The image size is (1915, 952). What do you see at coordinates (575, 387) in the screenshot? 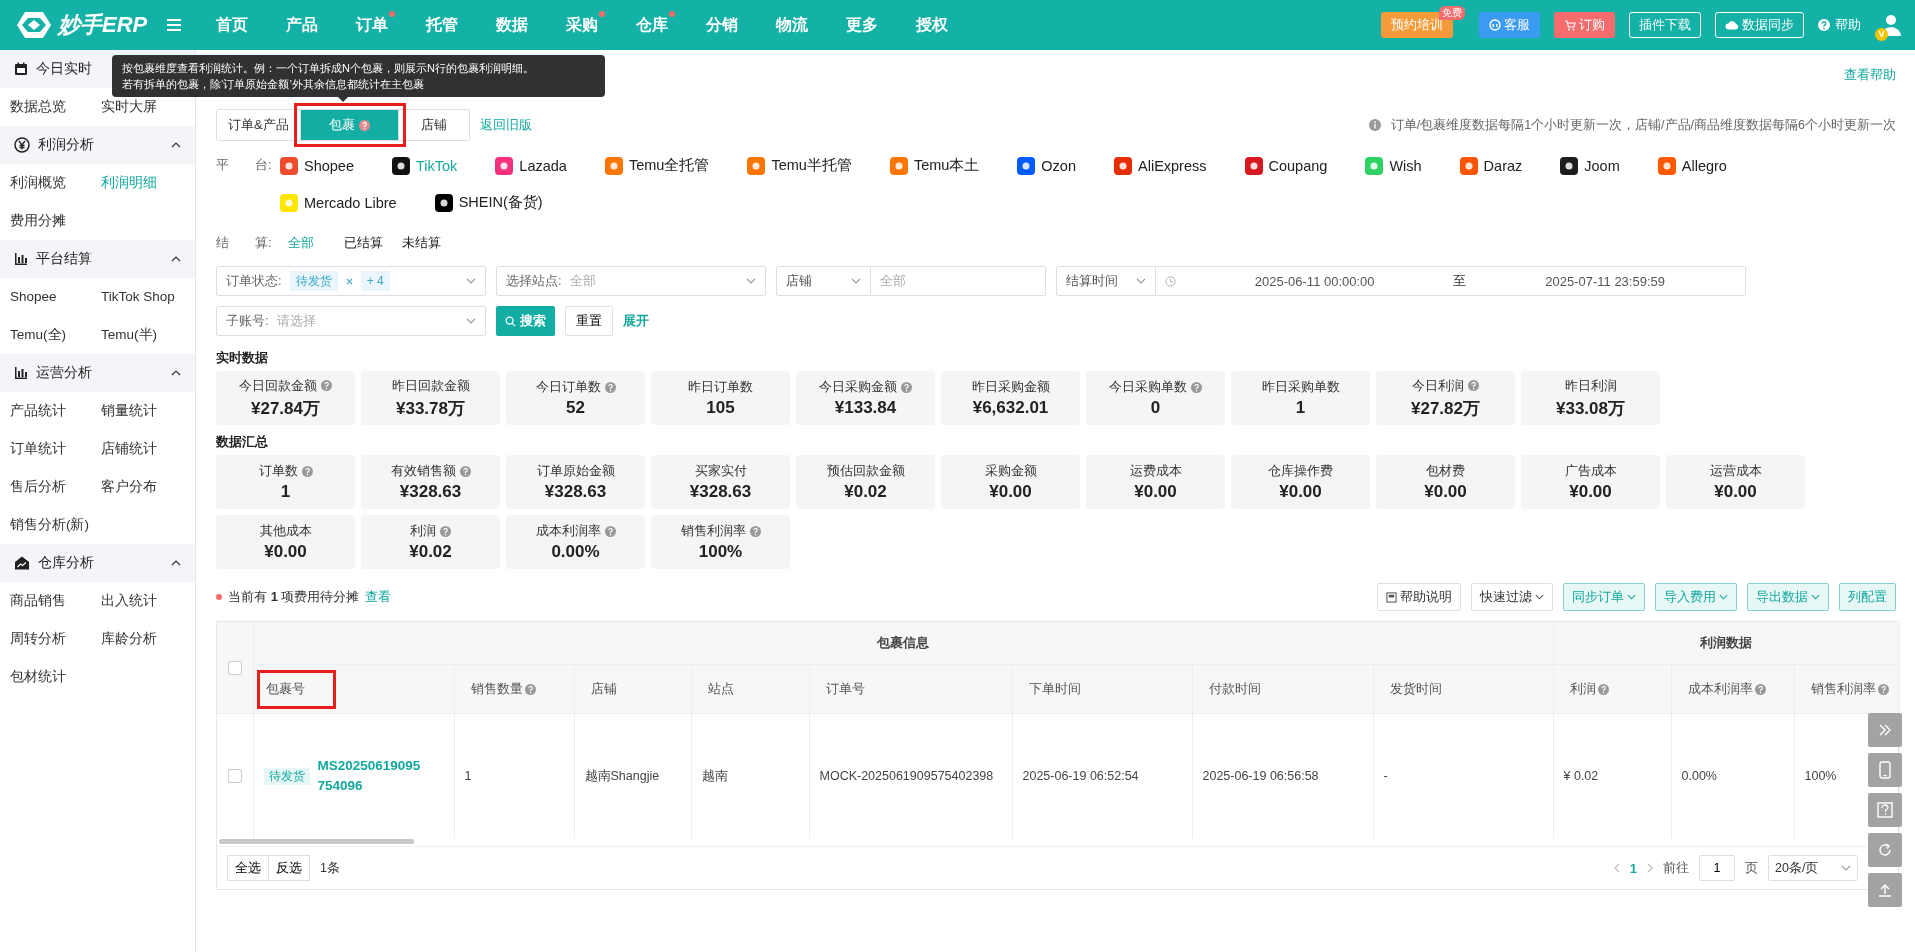
I see `stat-label: 今日订单数` at bounding box center [575, 387].